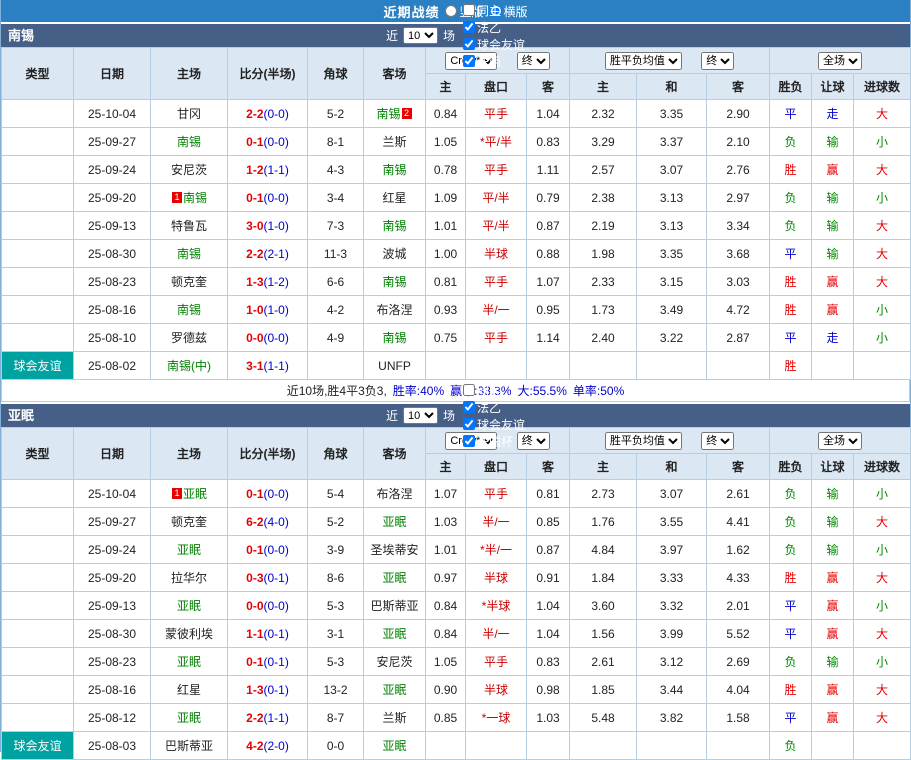  I want to click on away-team-cell: UNFP, so click(394, 365).